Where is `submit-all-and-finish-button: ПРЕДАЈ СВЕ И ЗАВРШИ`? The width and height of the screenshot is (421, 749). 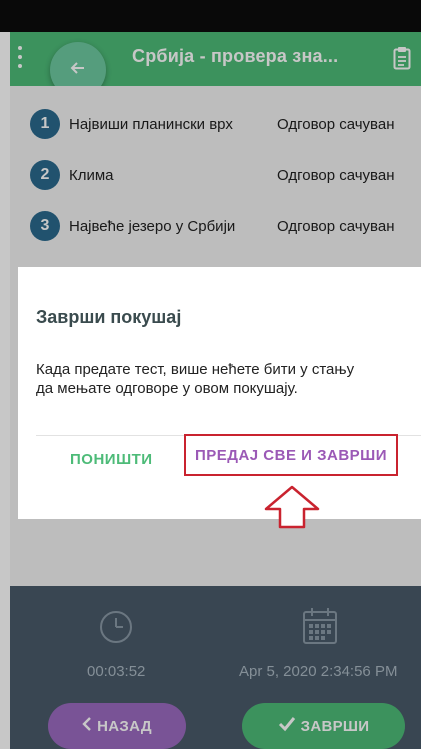 submit-all-and-finish-button: ПРЕДАЈ СВЕ И ЗАВРШИ is located at coordinates (291, 455).